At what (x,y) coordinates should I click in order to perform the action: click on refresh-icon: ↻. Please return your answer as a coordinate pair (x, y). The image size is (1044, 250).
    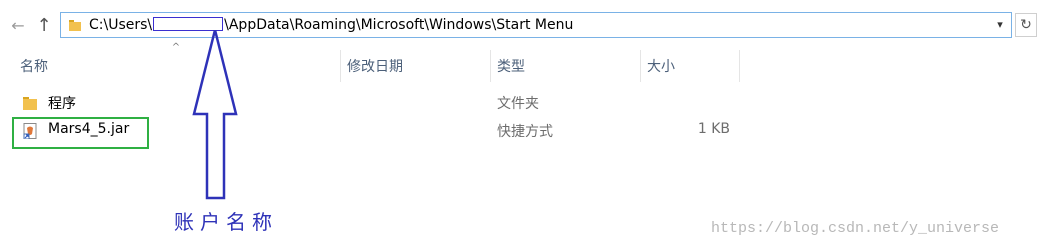
    Looking at the image, I should click on (1026, 25).